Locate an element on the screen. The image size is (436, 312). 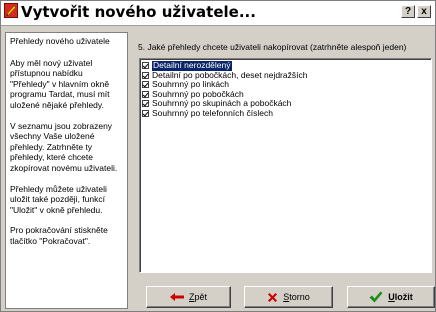
cancel-label: Storno is located at coordinates (296, 297).